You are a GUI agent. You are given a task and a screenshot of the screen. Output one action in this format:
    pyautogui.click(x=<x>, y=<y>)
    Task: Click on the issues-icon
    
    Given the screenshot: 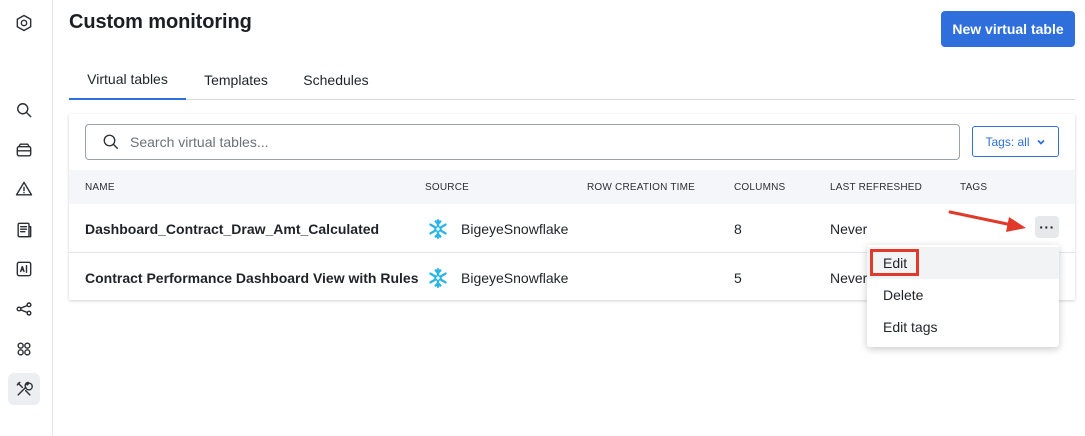 What is the action you would take?
    pyautogui.click(x=24, y=189)
    